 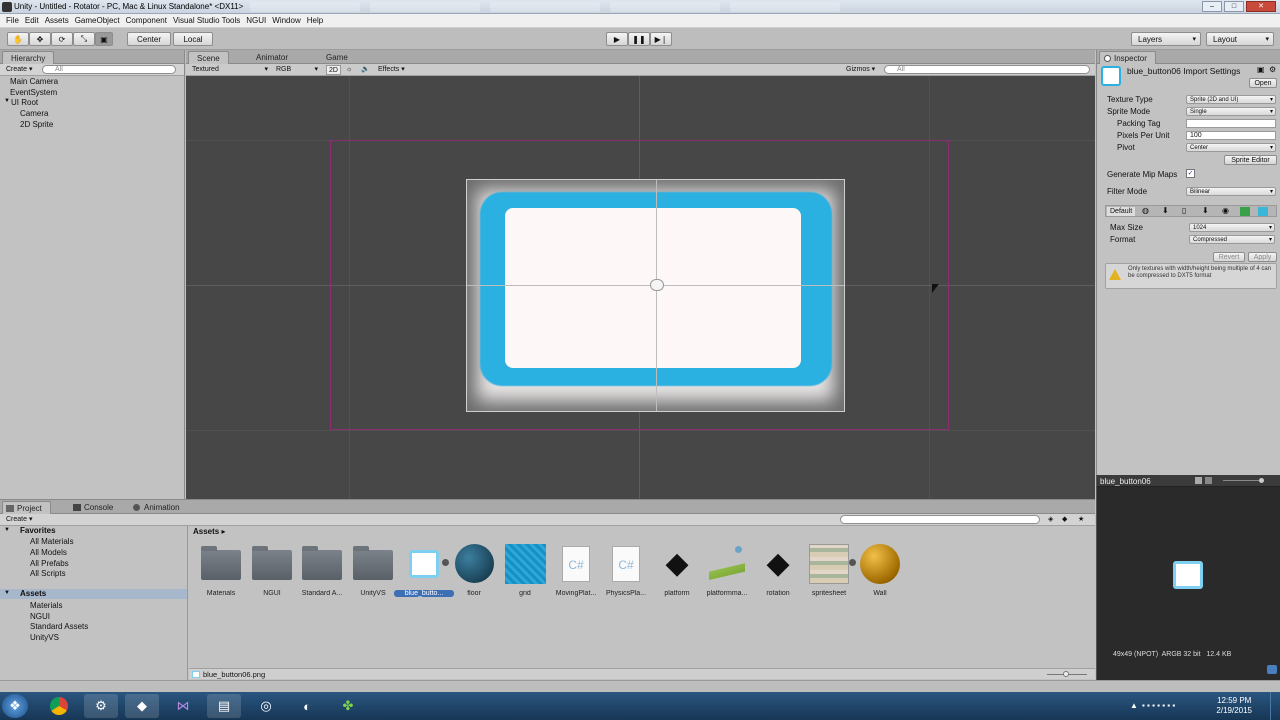 What do you see at coordinates (59, 626) in the screenshot?
I see `tree-item-standard-assets: Standard Assets` at bounding box center [59, 626].